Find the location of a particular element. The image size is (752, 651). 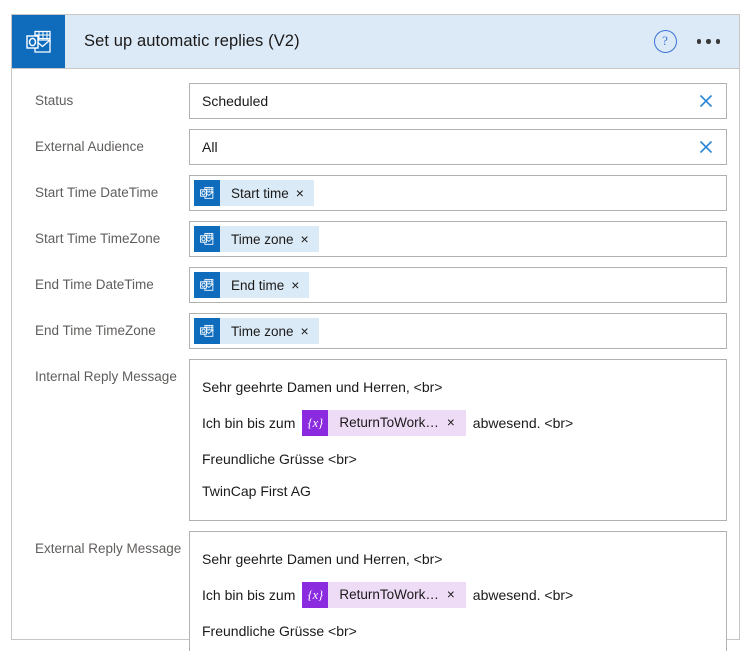

field-control: Start time × is located at coordinates (458, 193).